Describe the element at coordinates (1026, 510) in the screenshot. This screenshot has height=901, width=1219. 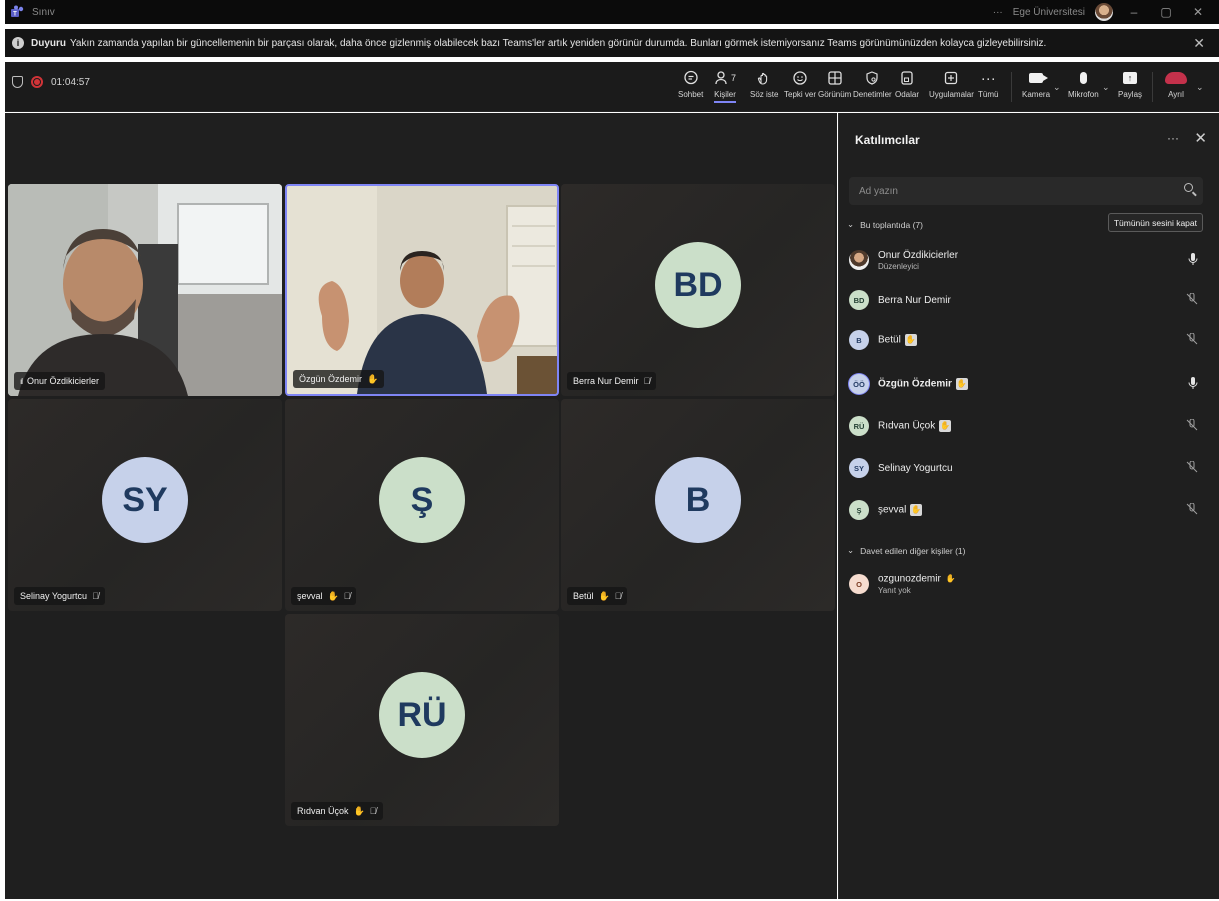
I see `participant-row: Ş şevval ✋` at that location.